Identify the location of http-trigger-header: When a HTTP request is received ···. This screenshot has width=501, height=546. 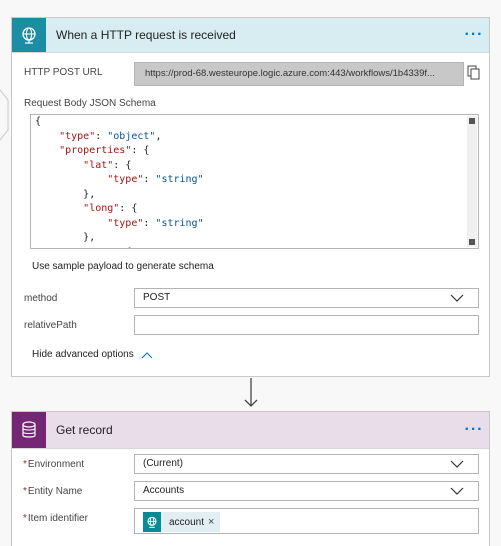
(250, 35).